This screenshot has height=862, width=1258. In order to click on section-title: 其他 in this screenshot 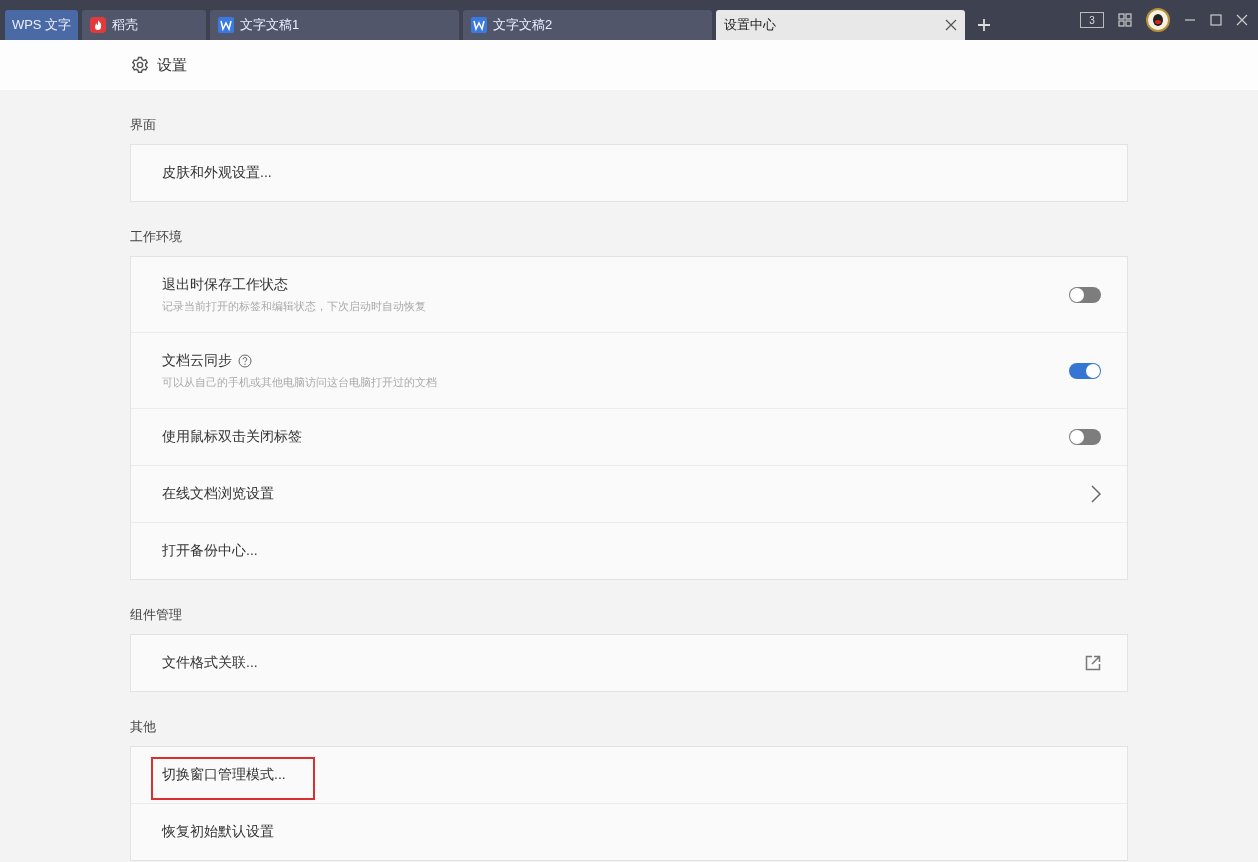, I will do `click(143, 727)`.